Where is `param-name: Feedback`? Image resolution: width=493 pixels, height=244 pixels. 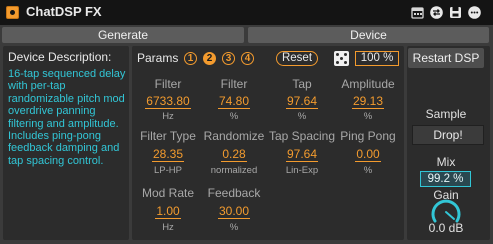
param-name: Feedback is located at coordinates (234, 193).